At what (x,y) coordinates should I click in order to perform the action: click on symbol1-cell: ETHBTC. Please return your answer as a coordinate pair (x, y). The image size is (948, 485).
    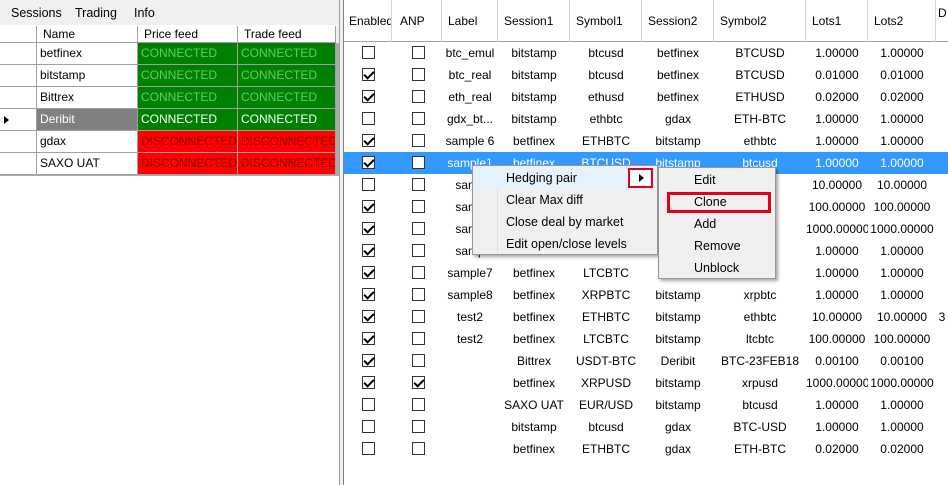
    Looking at the image, I should click on (606, 141).